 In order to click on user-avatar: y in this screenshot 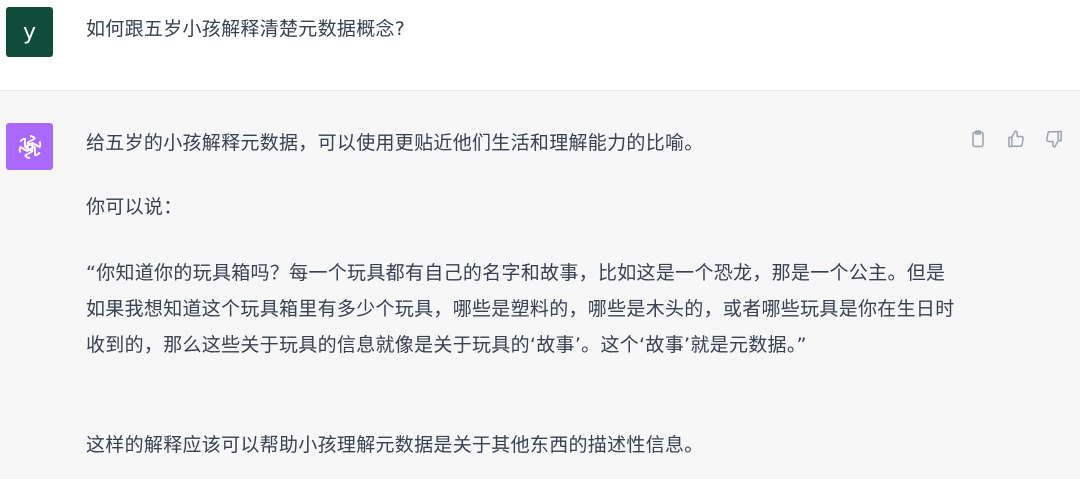, I will do `click(29, 32)`.